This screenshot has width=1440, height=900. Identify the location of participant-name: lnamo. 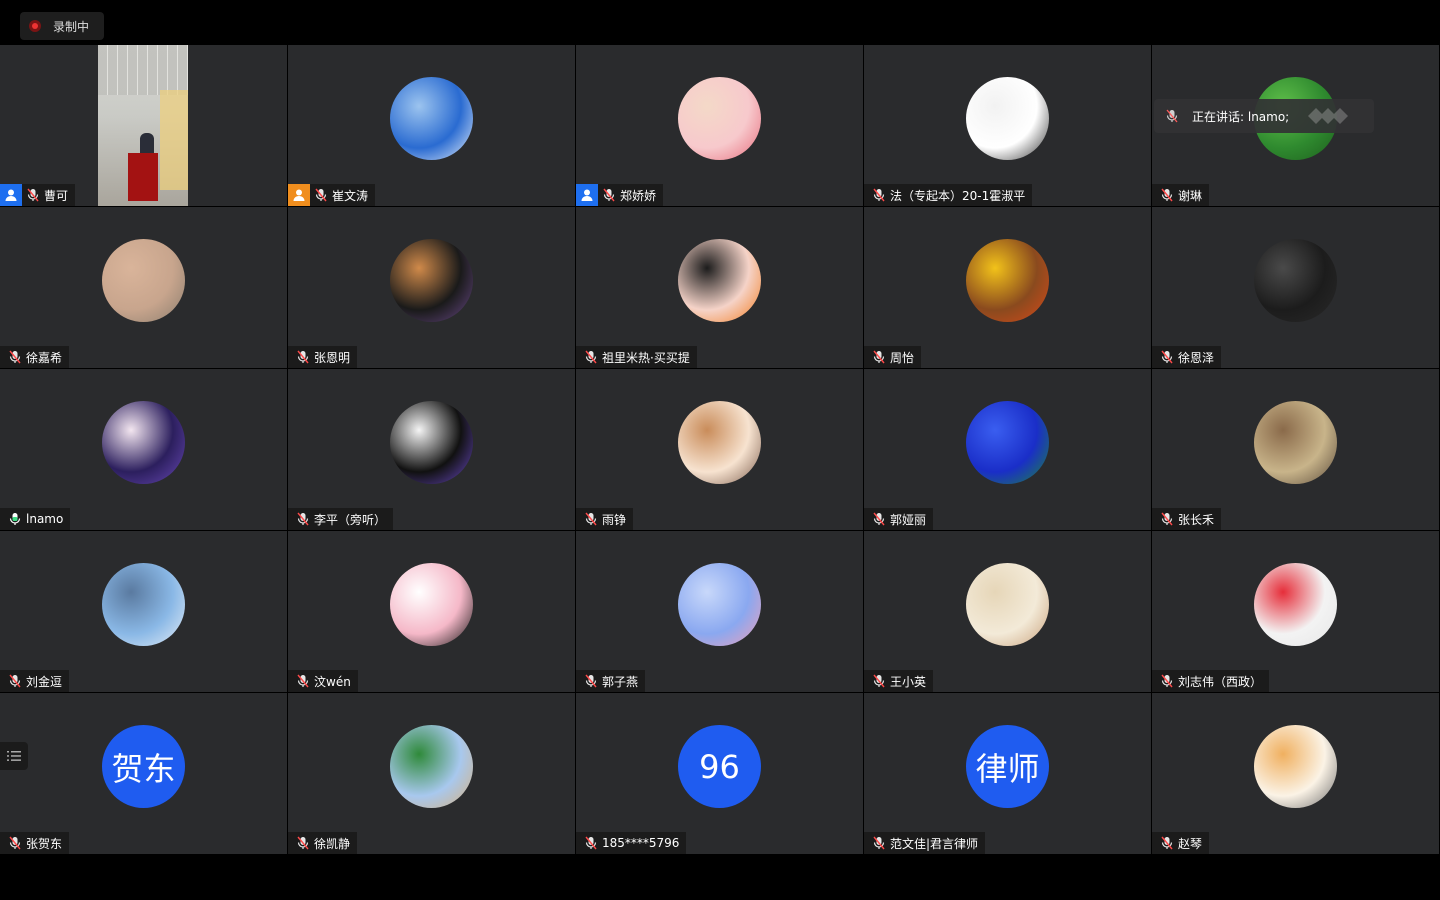
(45, 519).